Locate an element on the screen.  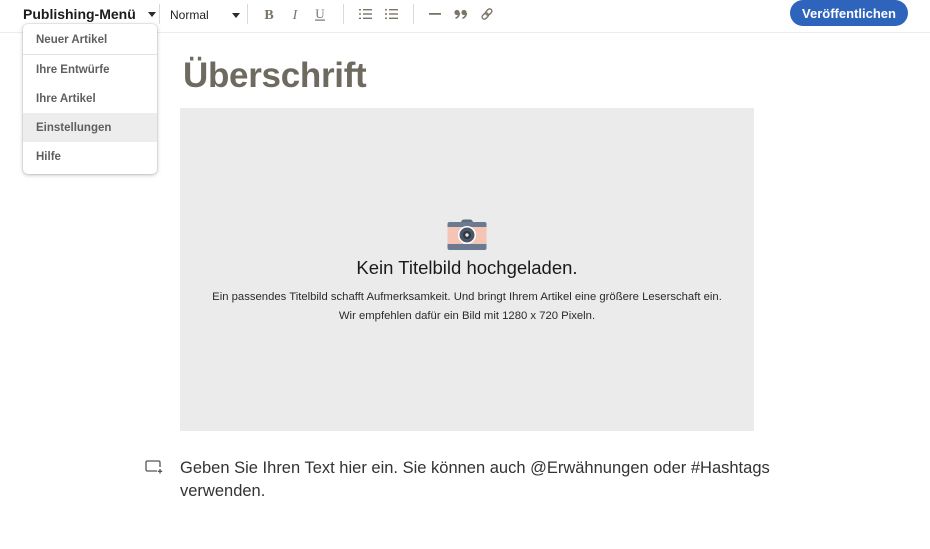
horizontal-rule-icon is located at coordinates (435, 14).